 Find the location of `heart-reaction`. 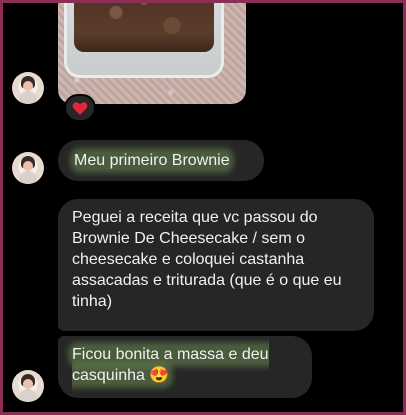

heart-reaction is located at coordinates (80, 108).